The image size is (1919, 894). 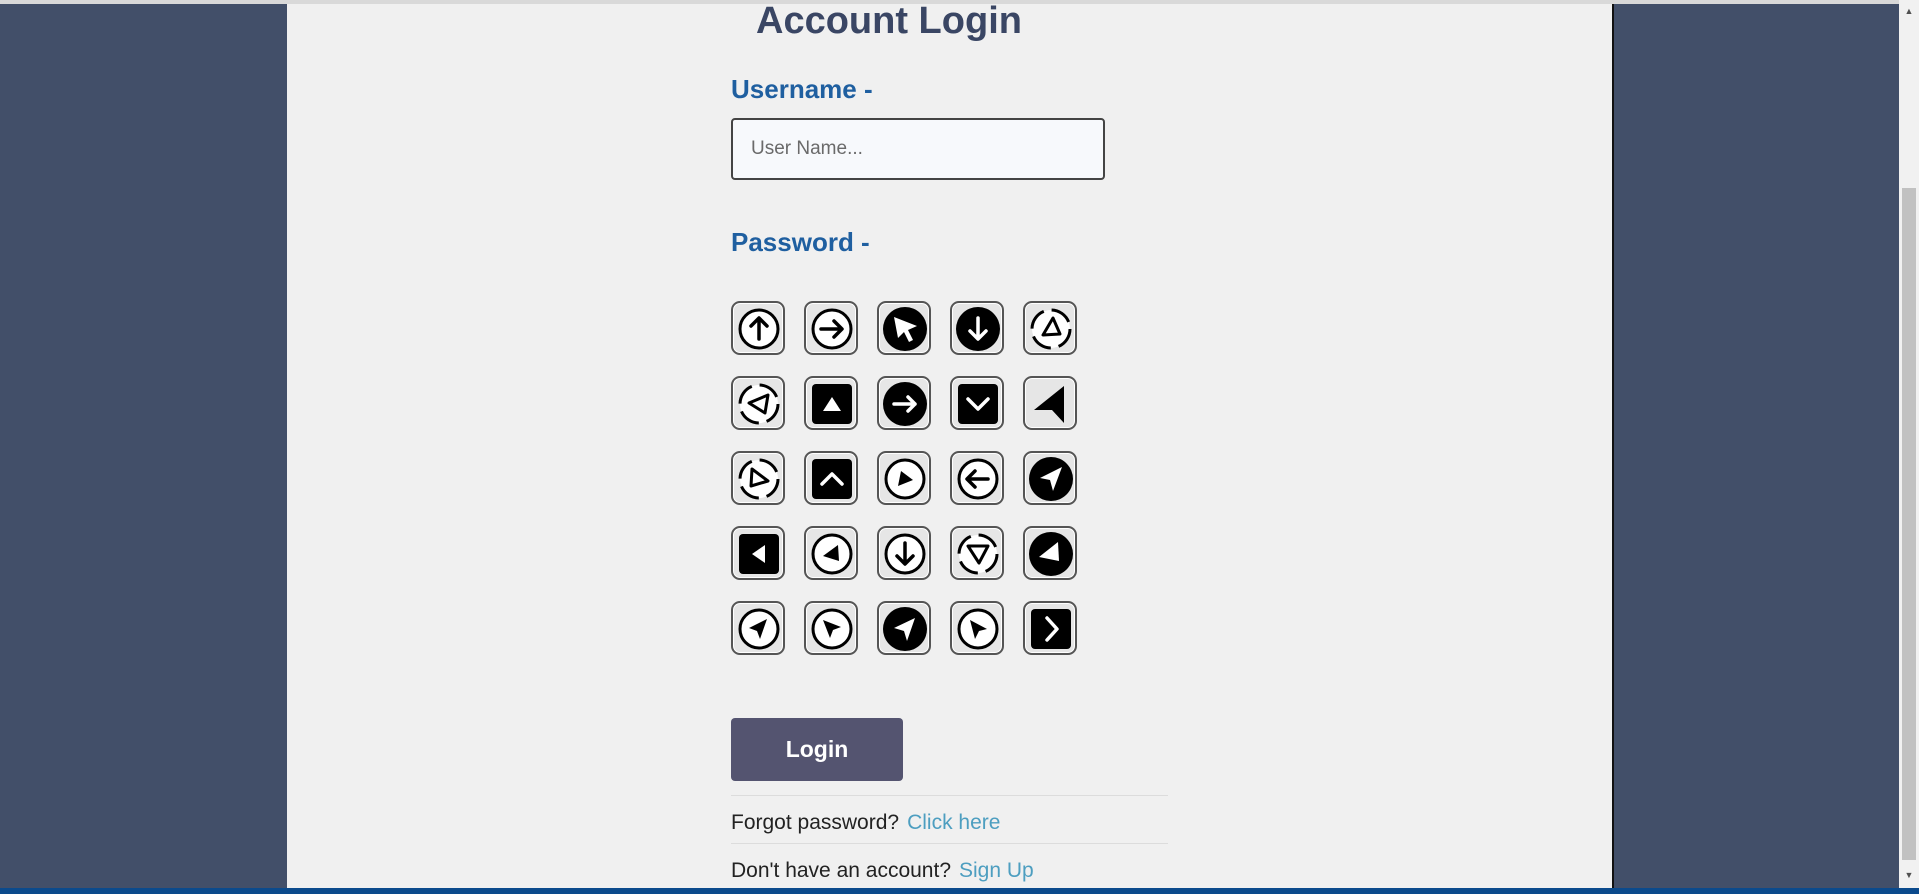 What do you see at coordinates (904, 478) in the screenshot?
I see `play-circle-icon` at bounding box center [904, 478].